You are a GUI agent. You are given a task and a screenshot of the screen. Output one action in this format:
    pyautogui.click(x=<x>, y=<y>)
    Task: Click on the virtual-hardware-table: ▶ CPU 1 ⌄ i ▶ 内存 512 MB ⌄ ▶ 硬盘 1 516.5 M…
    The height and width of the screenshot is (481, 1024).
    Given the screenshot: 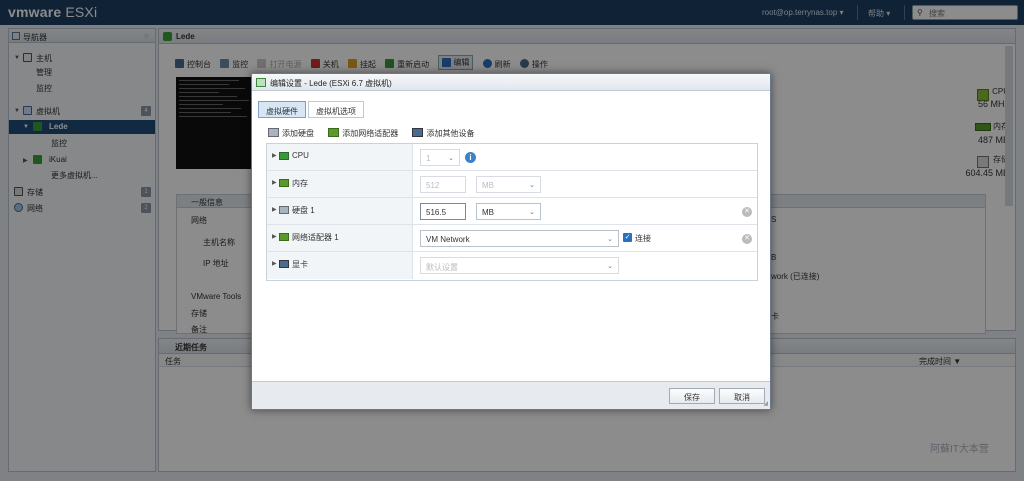 What is the action you would take?
    pyautogui.click(x=512, y=212)
    